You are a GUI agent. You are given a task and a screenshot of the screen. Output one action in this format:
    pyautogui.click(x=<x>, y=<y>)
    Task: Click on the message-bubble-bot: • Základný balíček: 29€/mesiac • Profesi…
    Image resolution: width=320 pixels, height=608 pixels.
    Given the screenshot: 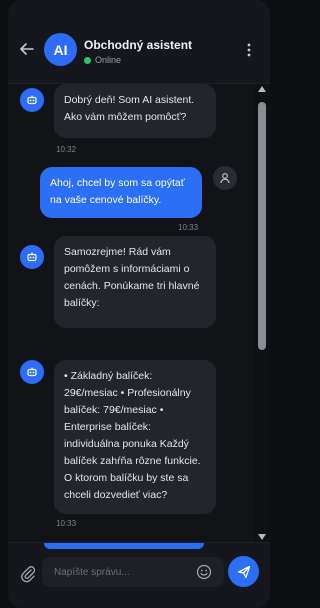 What is the action you would take?
    pyautogui.click(x=135, y=437)
    